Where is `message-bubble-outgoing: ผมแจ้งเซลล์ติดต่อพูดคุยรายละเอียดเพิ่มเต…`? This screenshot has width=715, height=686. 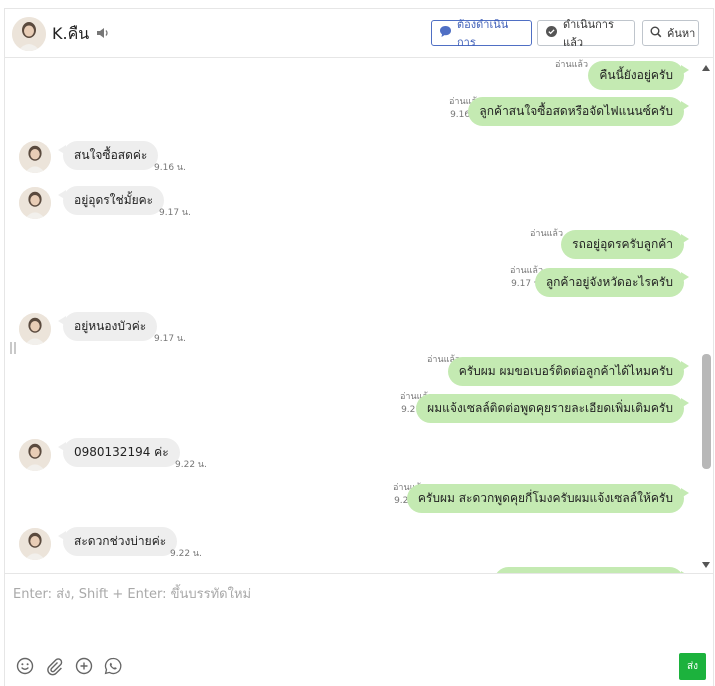 message-bubble-outgoing: ผมแจ้งเซลล์ติดต่อพูดคุยรายละเอียดเพิ่มเต… is located at coordinates (552, 408).